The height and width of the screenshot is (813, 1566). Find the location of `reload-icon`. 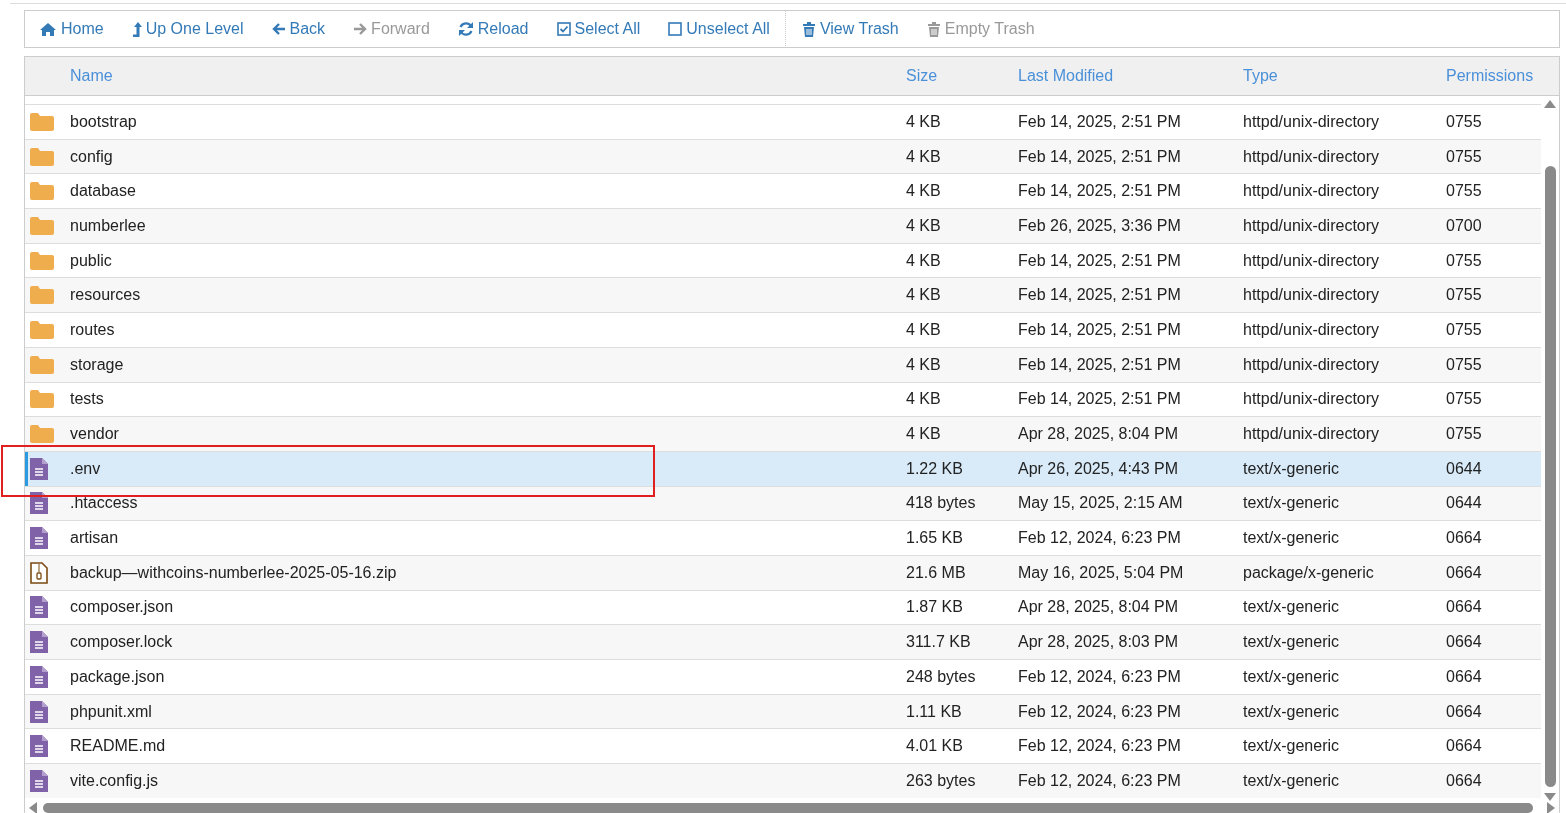

reload-icon is located at coordinates (465, 29).